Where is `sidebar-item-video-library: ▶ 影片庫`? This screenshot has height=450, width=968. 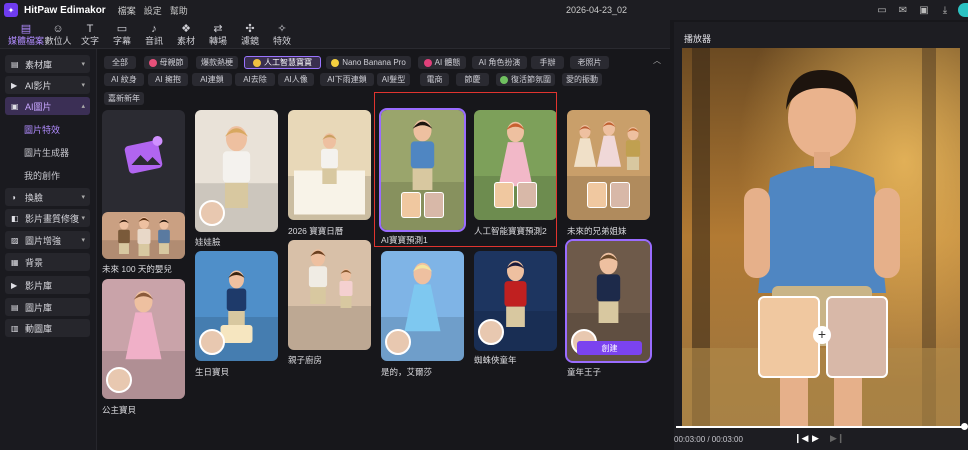 sidebar-item-video-library: ▶ 影片庫 is located at coordinates (47, 285).